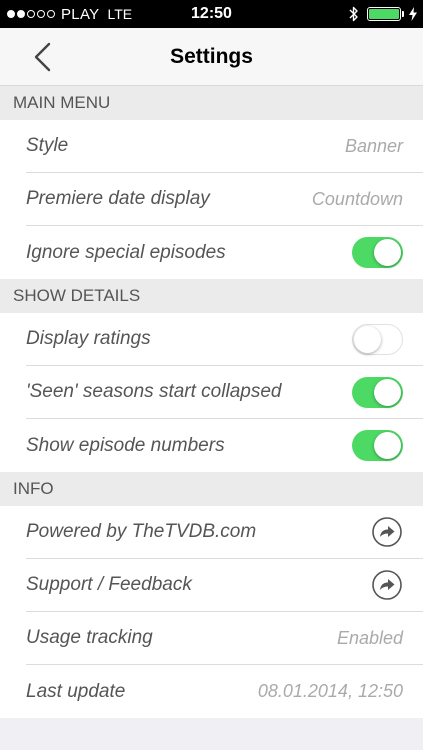 This screenshot has width=423, height=750. What do you see at coordinates (211, 103) in the screenshot?
I see `section-header-main-menu: MAIN MENU` at bounding box center [211, 103].